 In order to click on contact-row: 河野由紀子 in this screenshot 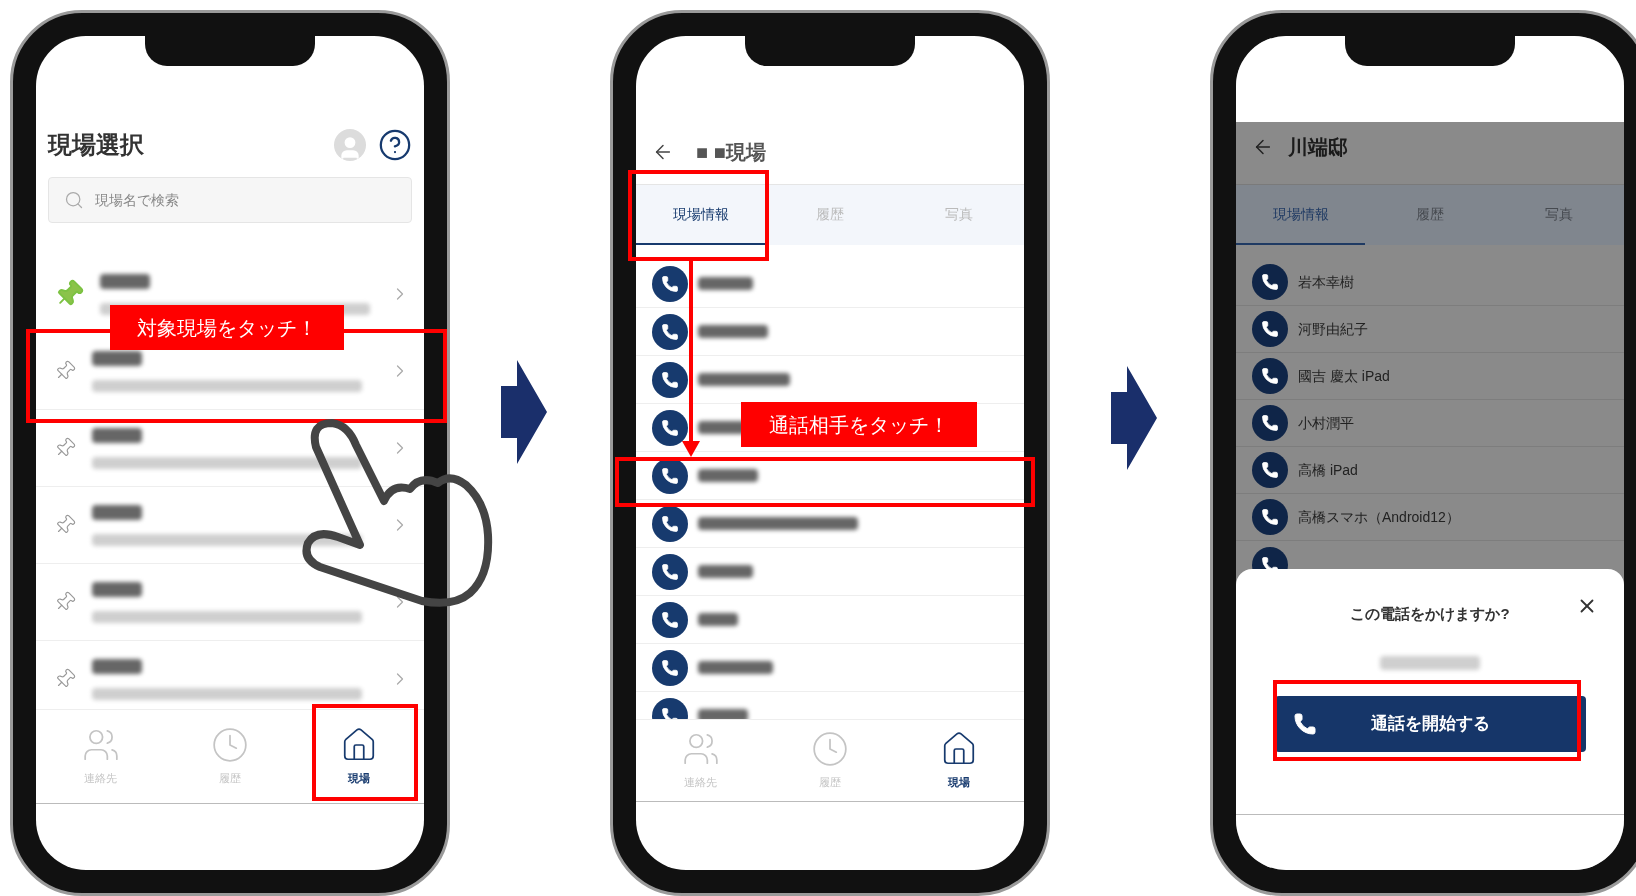, I will do `click(1430, 329)`.